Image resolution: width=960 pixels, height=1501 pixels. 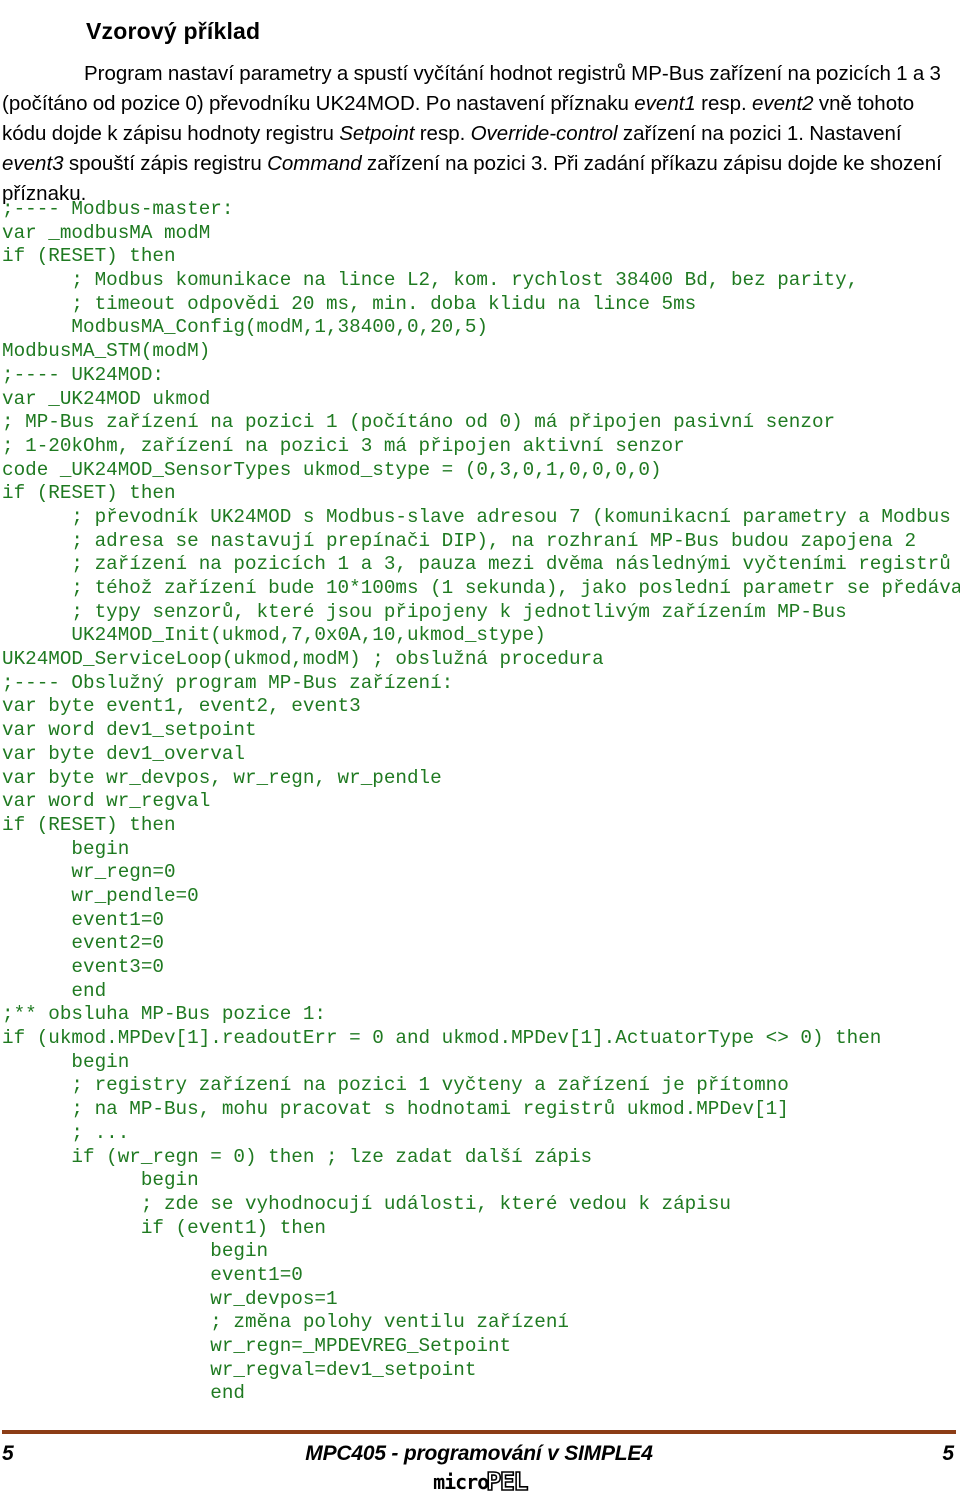 I want to click on emphasis-term: event1, so click(x=665, y=103).